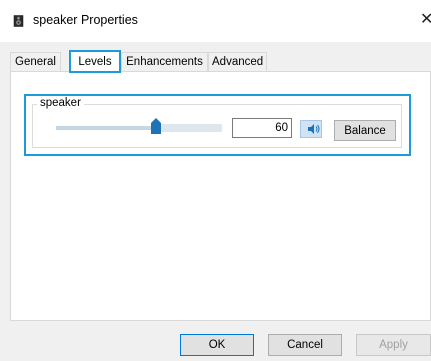 This screenshot has width=431, height=361. Describe the element at coordinates (237, 62) in the screenshot. I see `tab-advanced: Advanced` at that location.